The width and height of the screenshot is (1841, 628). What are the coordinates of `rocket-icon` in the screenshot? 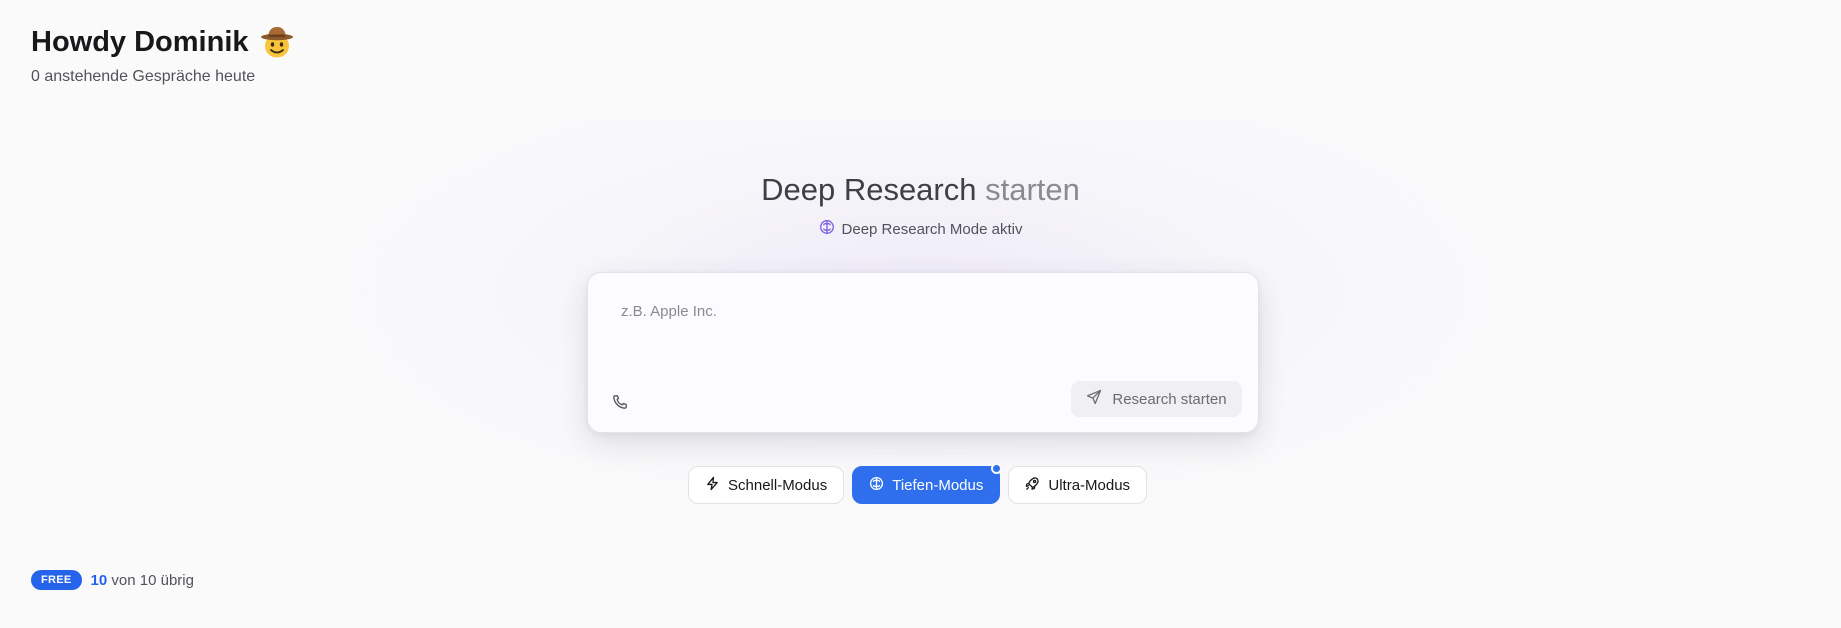 It's located at (1032, 485).